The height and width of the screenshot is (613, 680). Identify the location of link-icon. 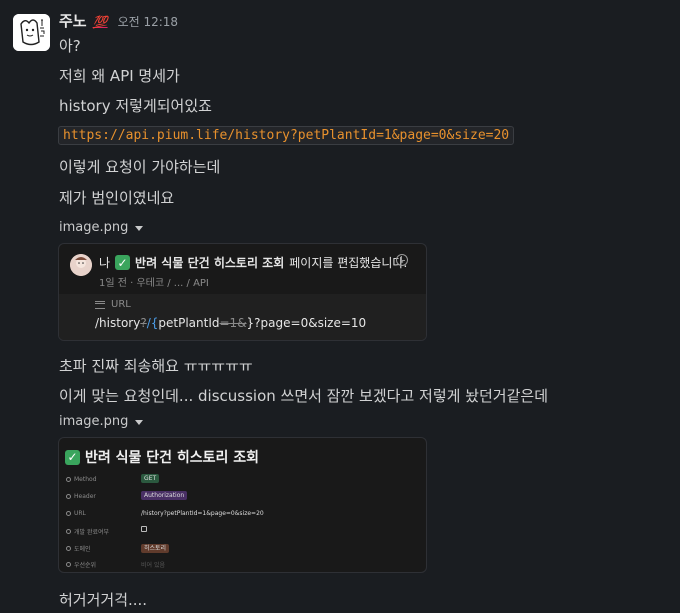
(68, 513).